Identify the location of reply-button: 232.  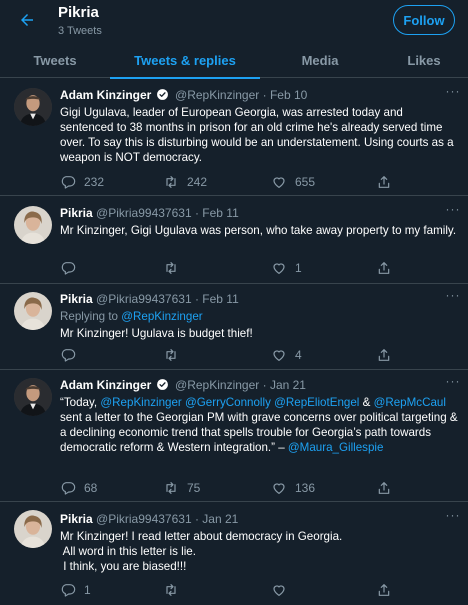
(82, 182).